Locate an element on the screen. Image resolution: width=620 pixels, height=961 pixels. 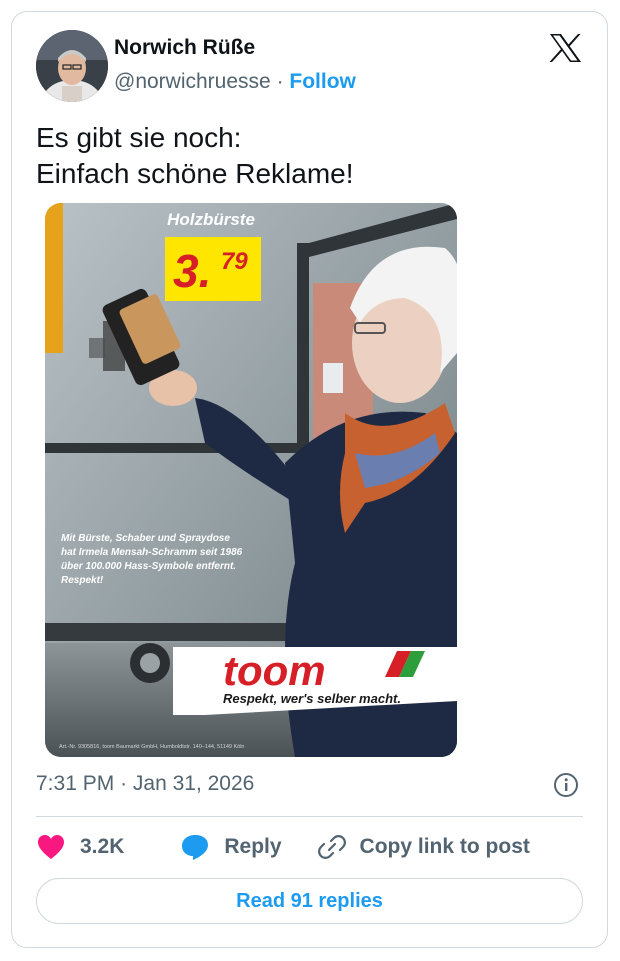
link-icon is located at coordinates (331, 847).